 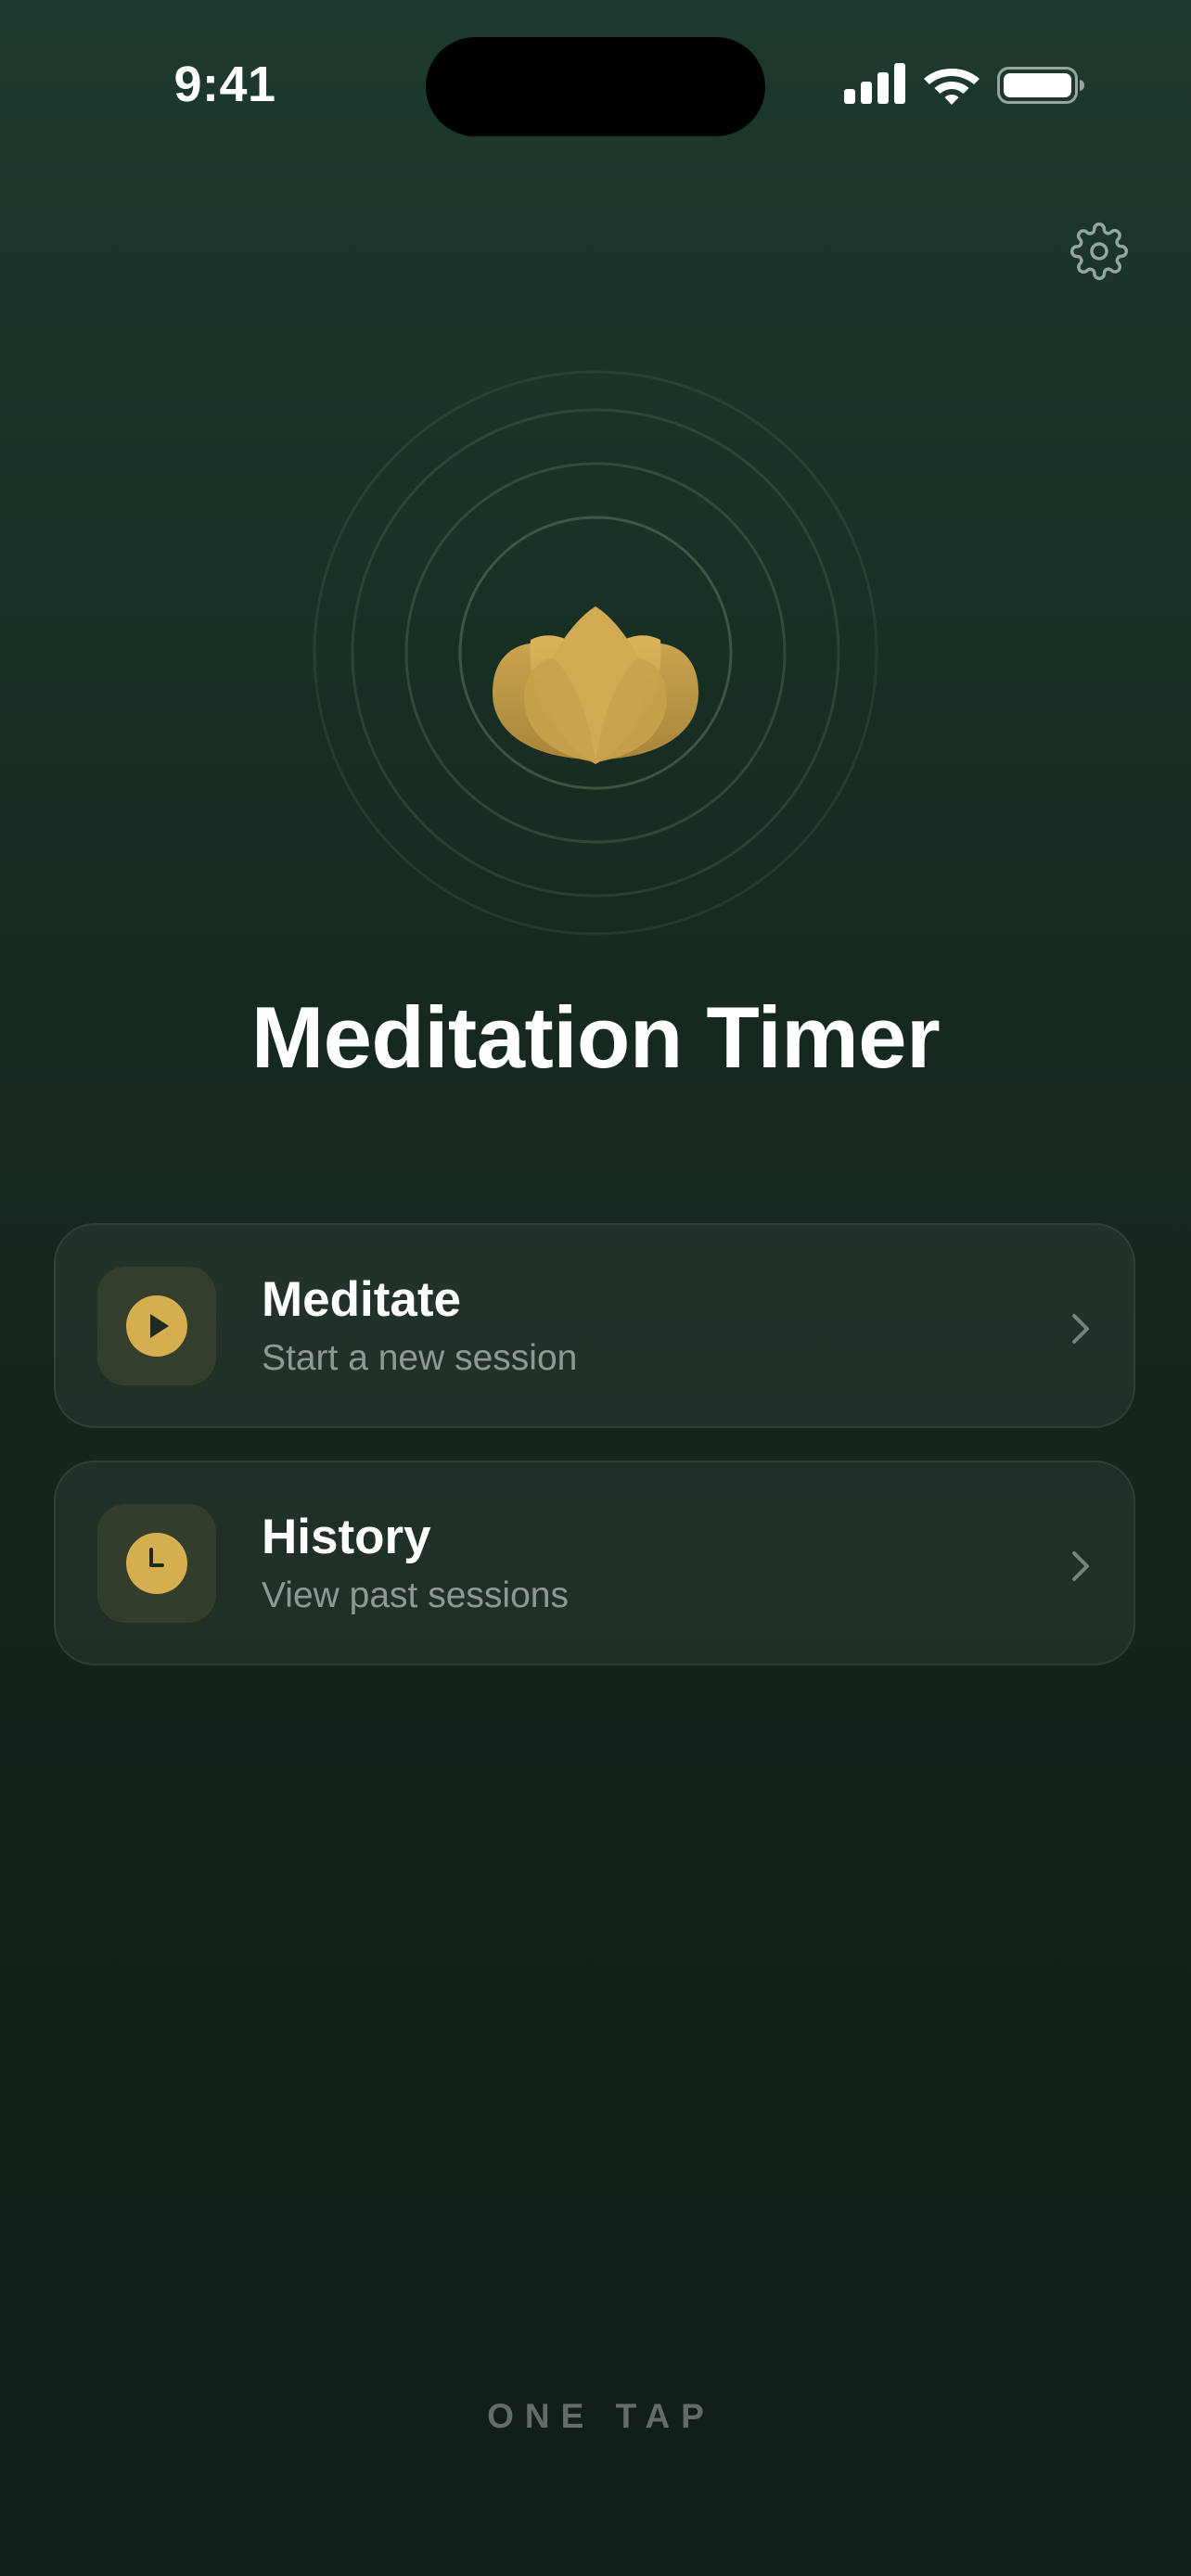 I want to click on dynamic-island, so click(x=595, y=87).